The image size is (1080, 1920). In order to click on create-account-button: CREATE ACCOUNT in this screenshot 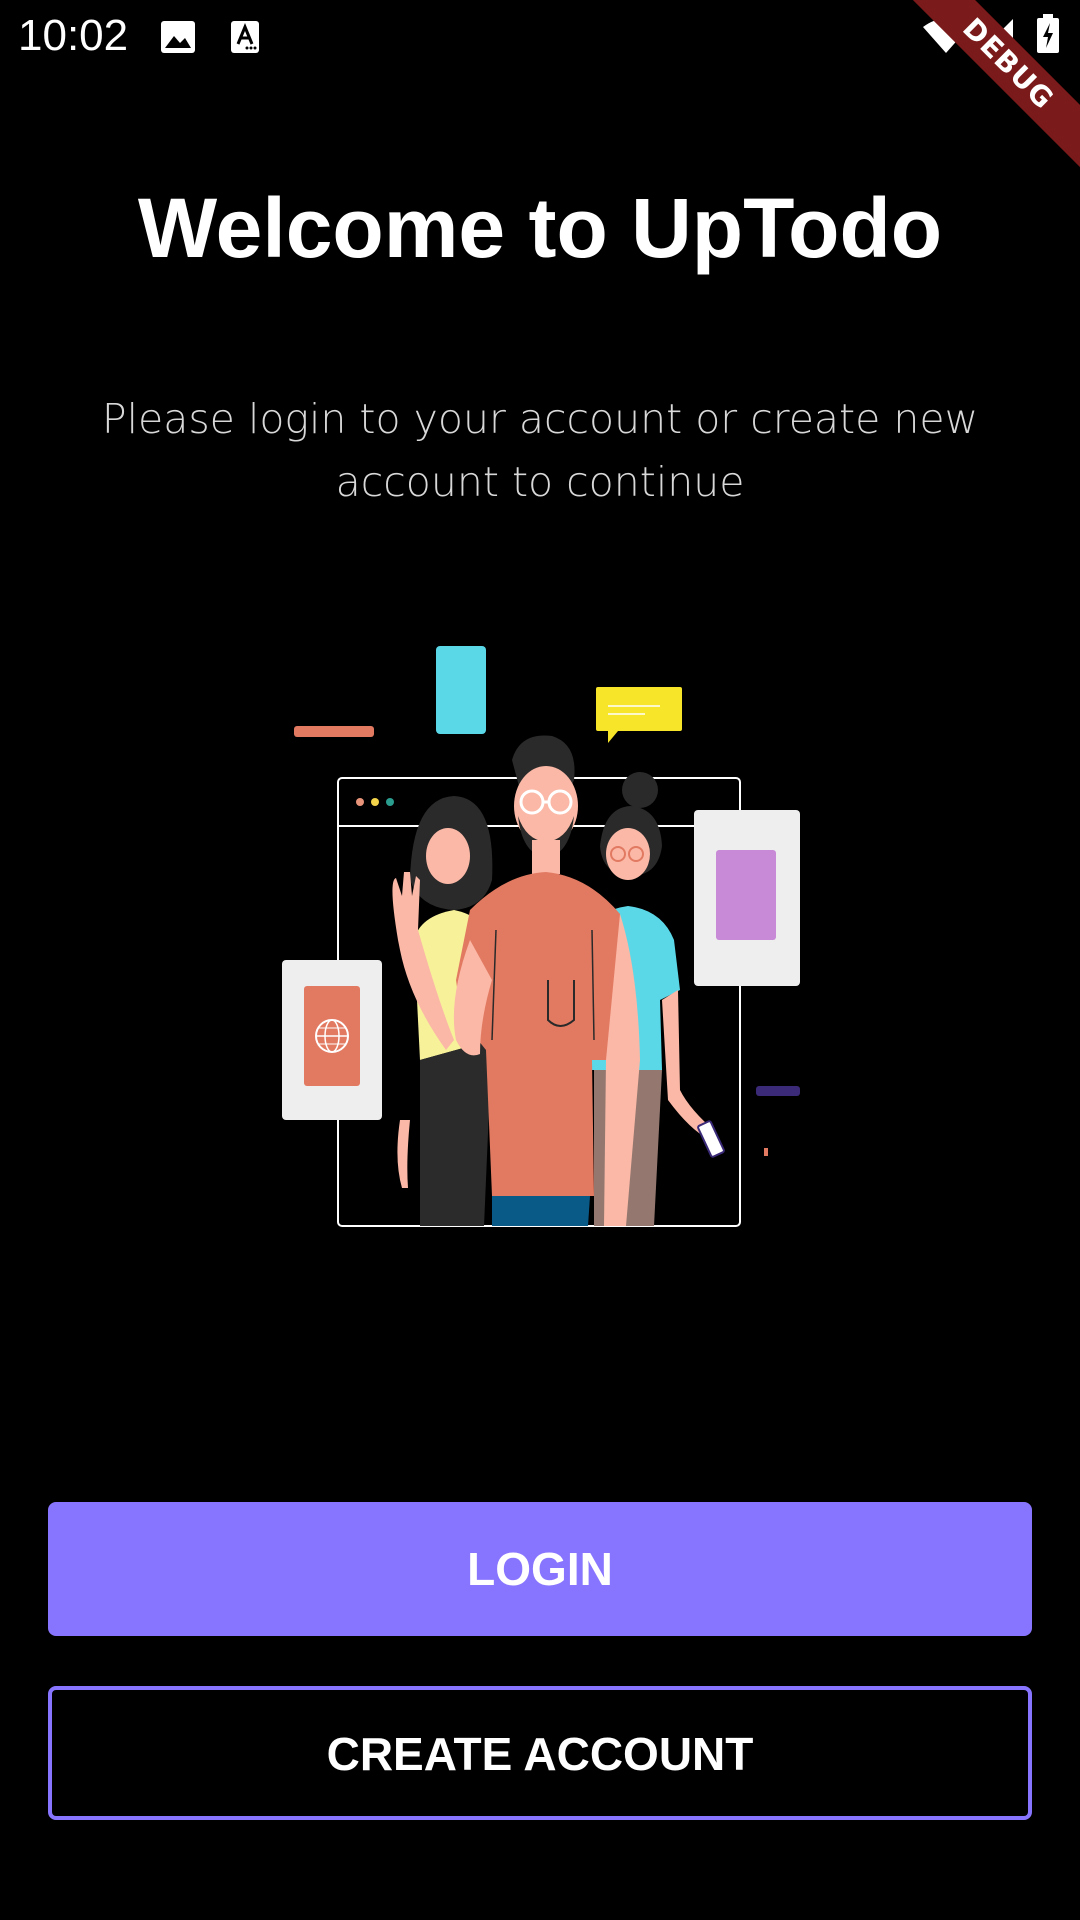, I will do `click(540, 1753)`.